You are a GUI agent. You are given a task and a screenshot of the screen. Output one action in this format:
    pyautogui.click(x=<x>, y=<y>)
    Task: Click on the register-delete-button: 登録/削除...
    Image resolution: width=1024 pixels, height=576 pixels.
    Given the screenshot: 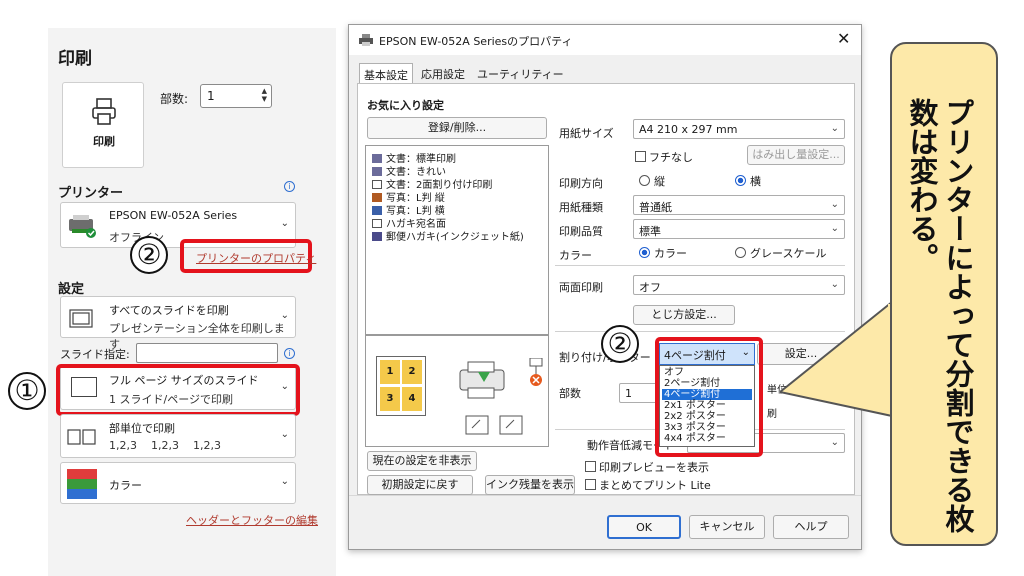 What is the action you would take?
    pyautogui.click(x=457, y=128)
    